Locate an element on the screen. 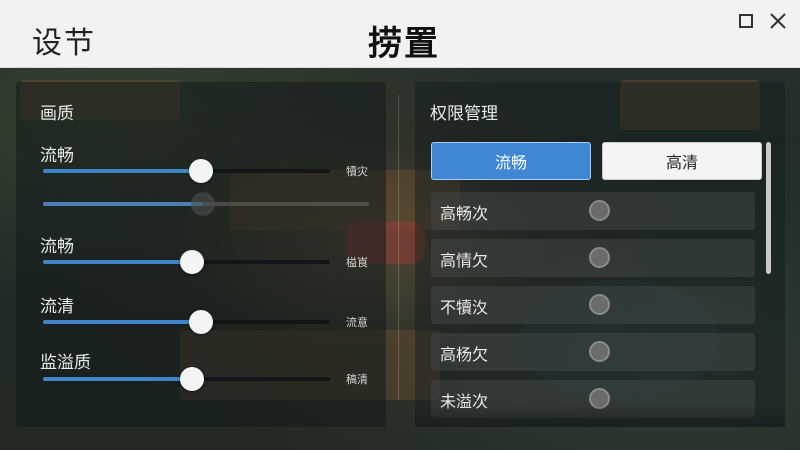  permission-section-title: 权限管理 is located at coordinates (464, 114).